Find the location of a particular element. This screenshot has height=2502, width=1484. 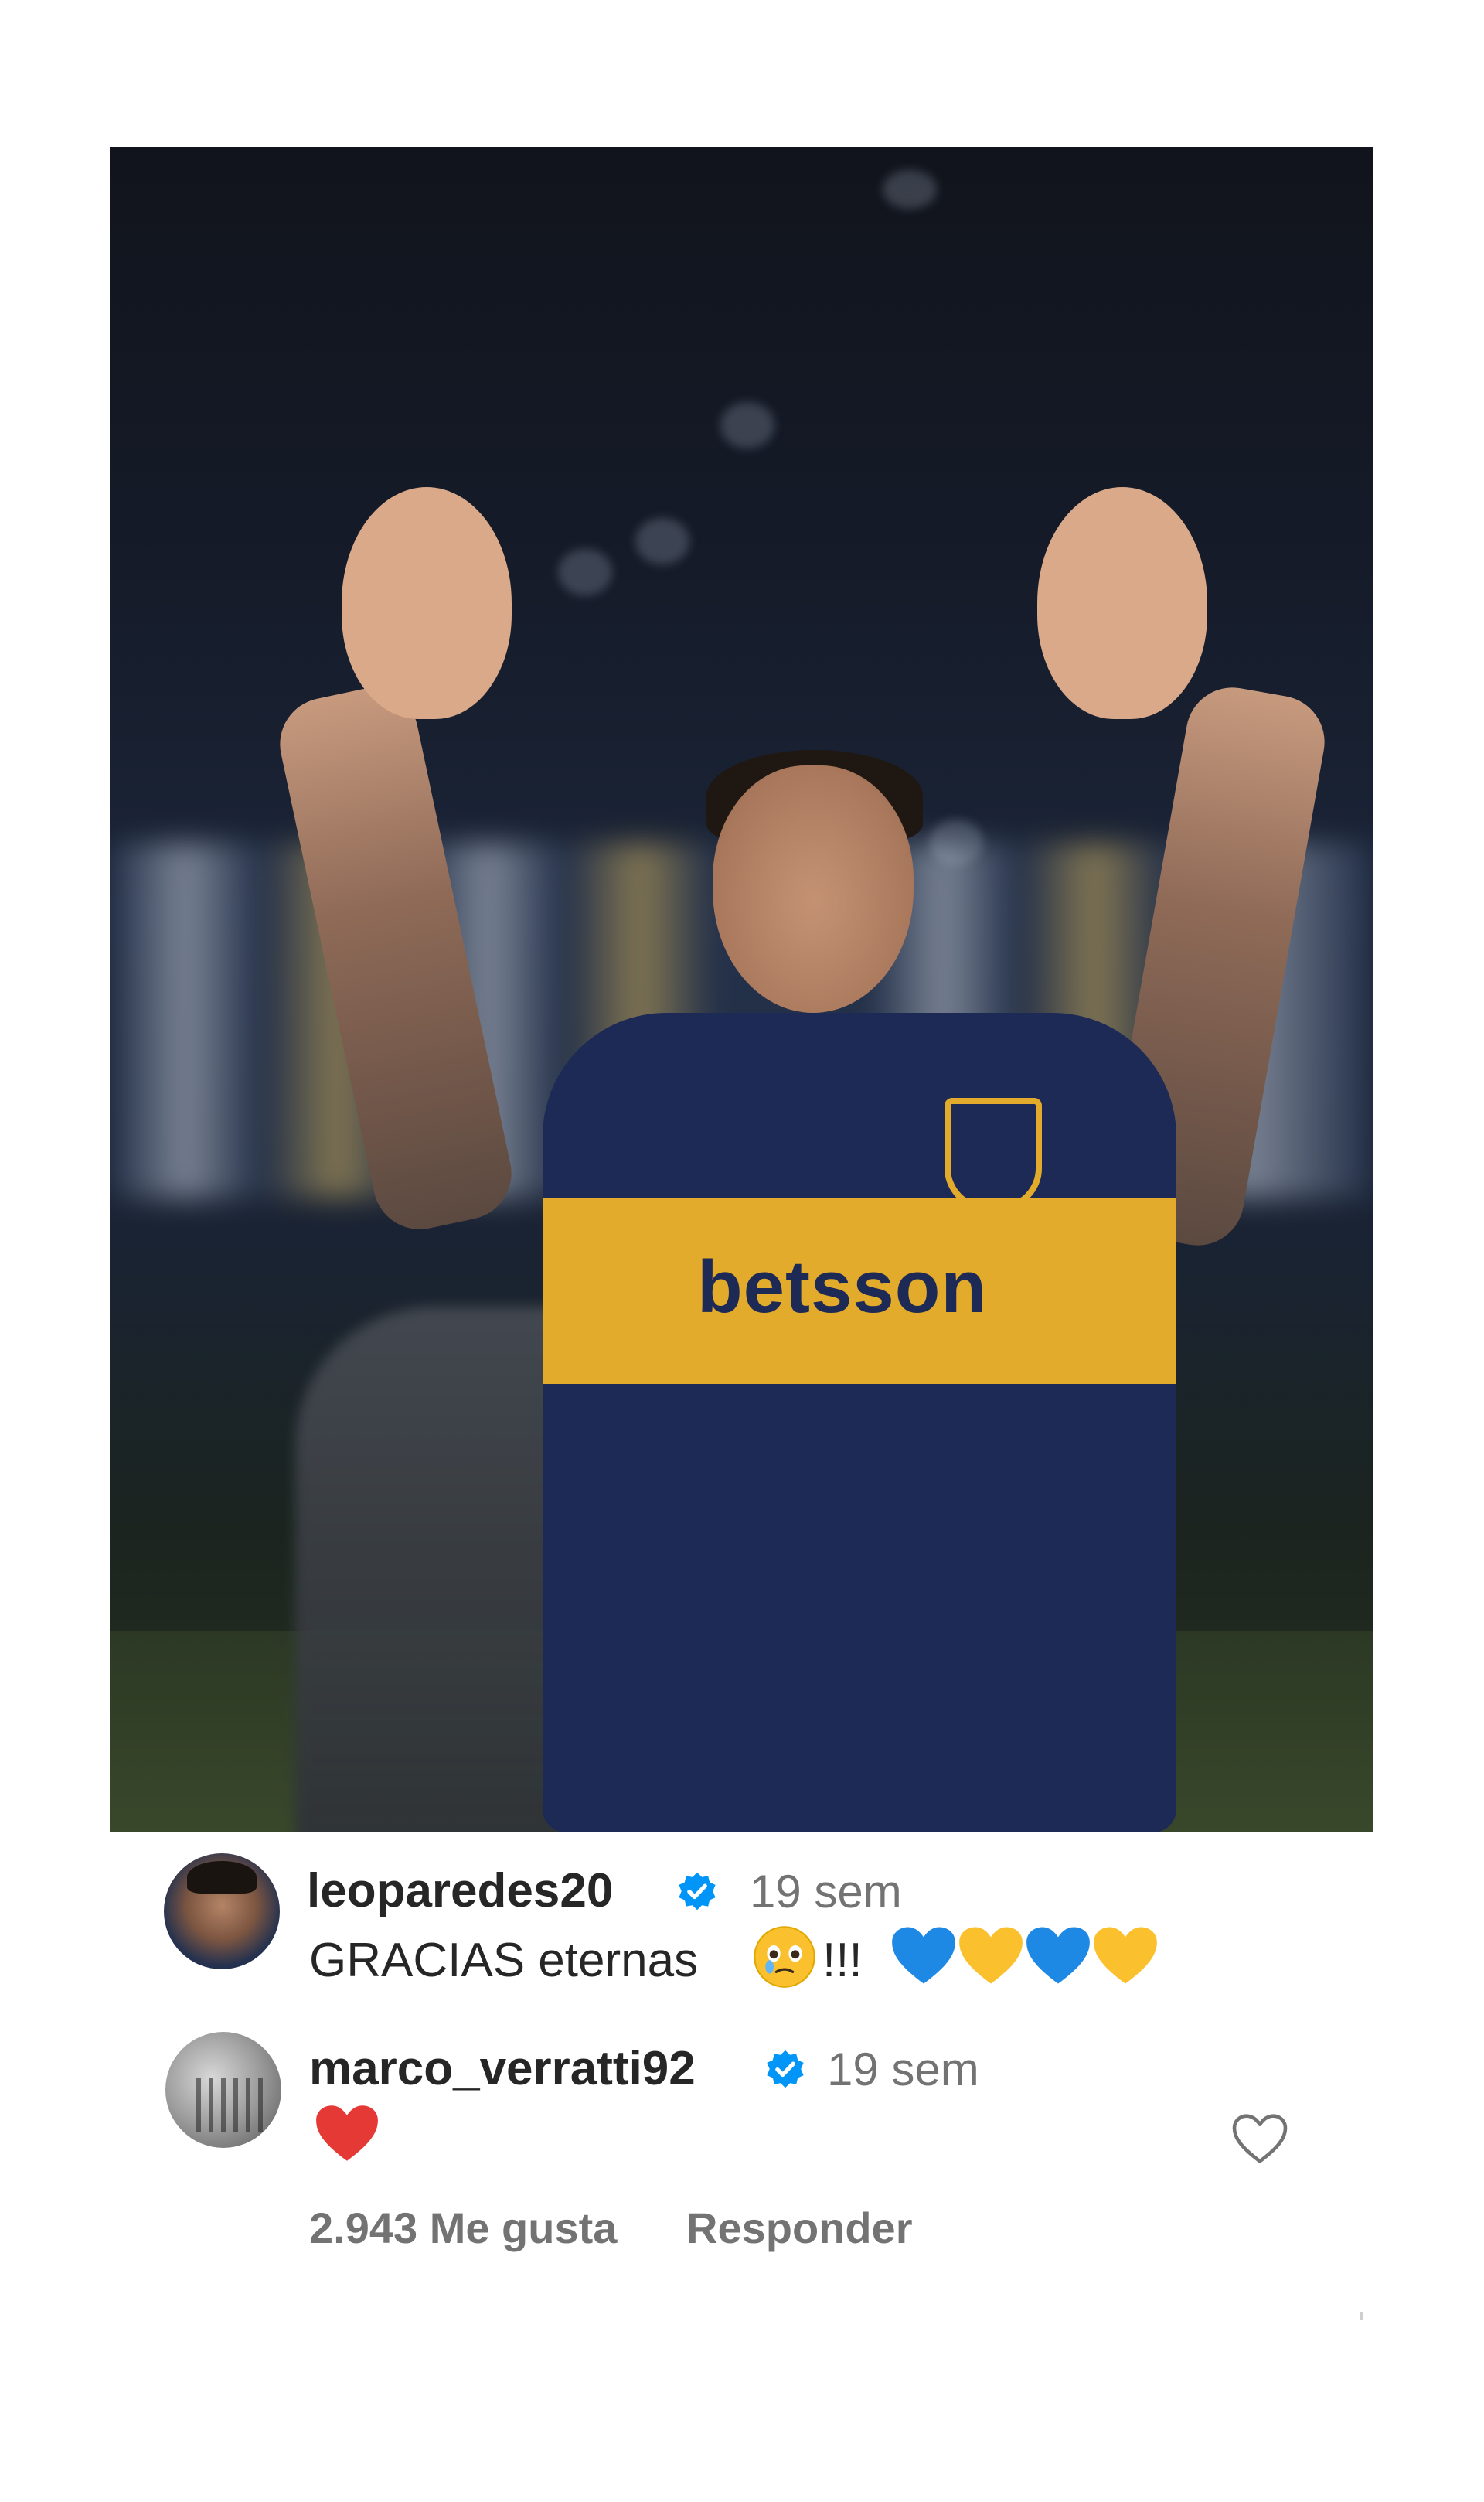

like-heart-icon is located at coordinates (1259, 2138).